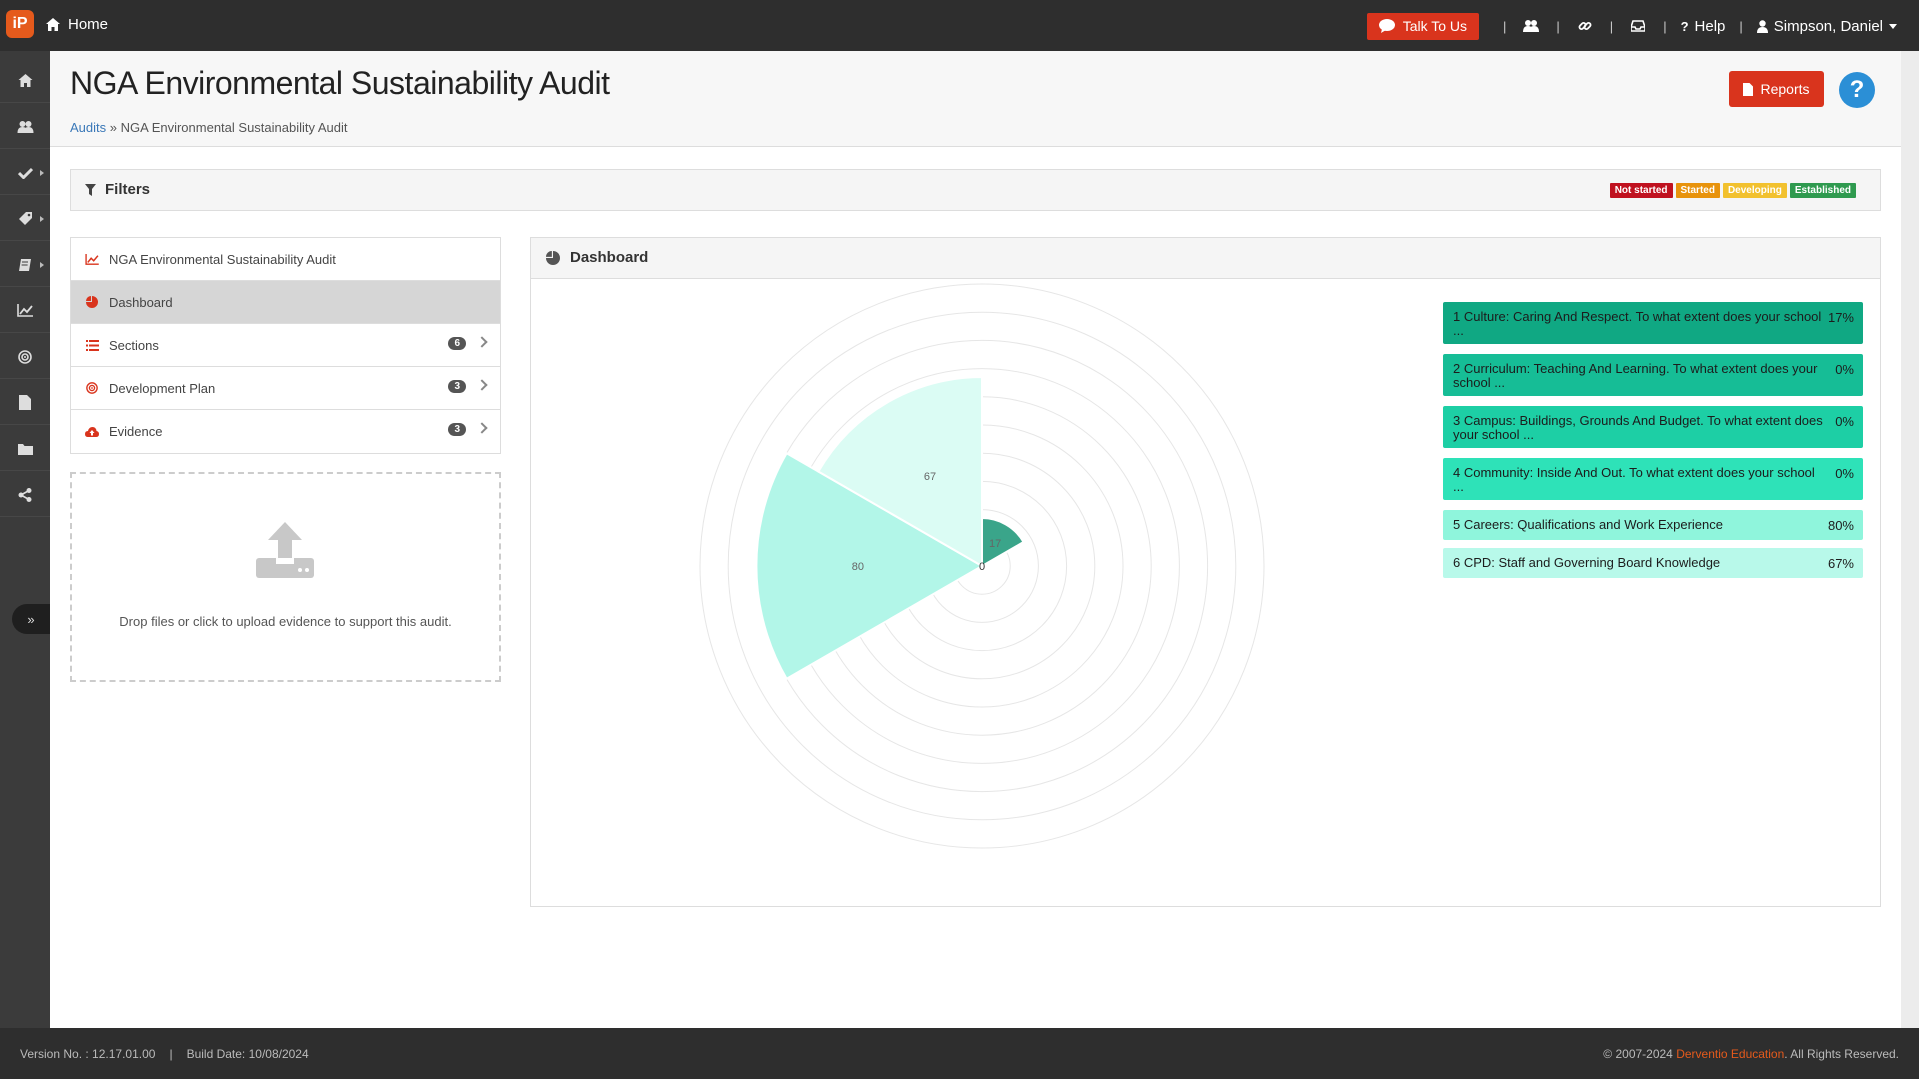 Image resolution: width=1919 pixels, height=1079 pixels. I want to click on home-icon, so click(25, 80).